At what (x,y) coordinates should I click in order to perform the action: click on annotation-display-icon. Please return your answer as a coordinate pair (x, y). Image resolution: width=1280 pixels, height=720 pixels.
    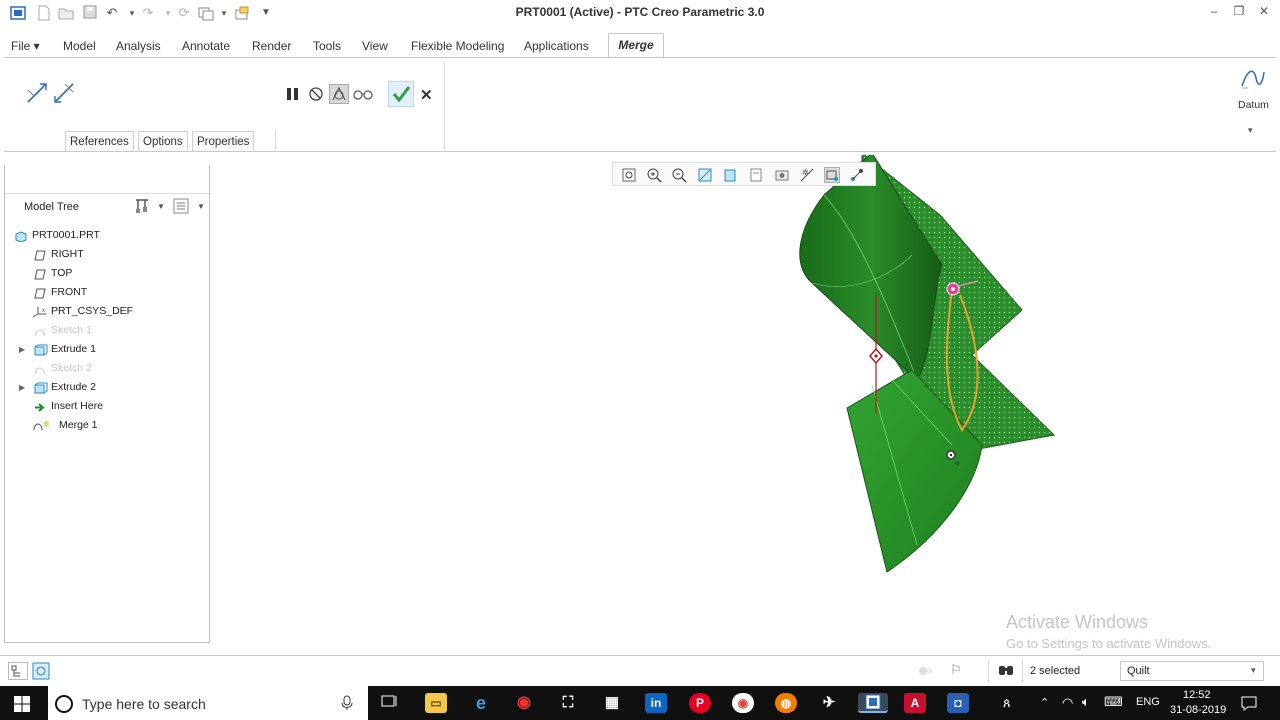
    Looking at the image, I should click on (857, 175).